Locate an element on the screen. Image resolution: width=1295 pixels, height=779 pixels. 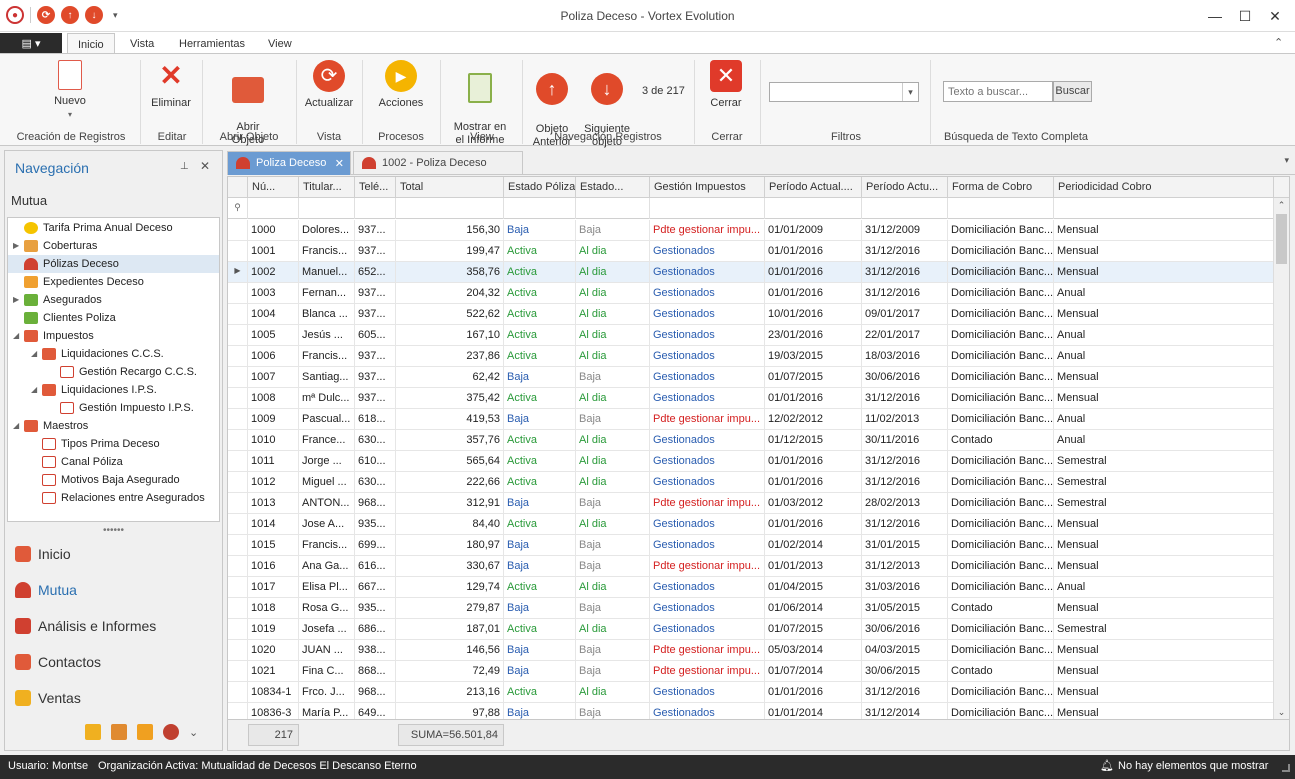
collapse-ribbon-icon: ⌃ is located at coordinates (1278, 42).